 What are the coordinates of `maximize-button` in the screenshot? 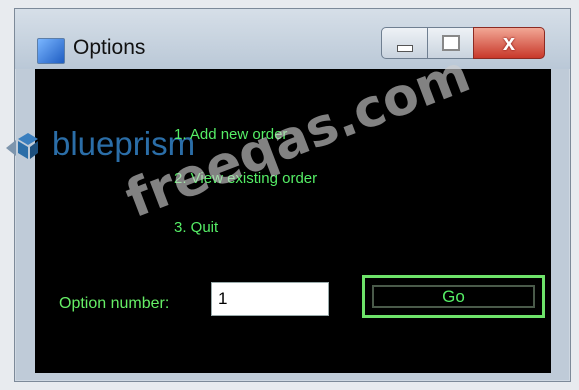 It's located at (451, 43).